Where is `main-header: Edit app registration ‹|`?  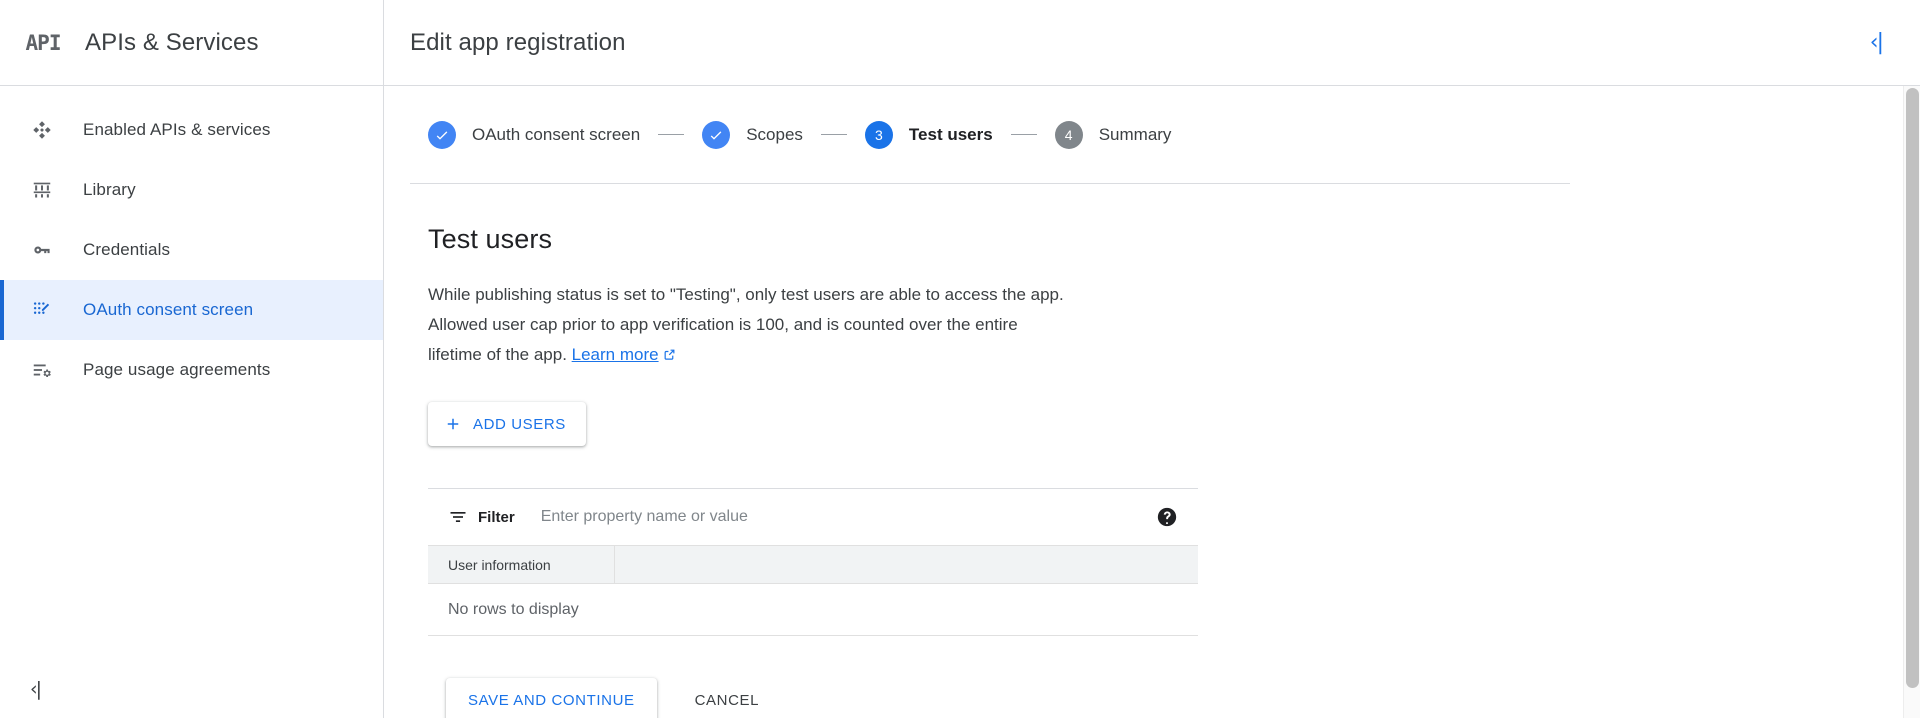 main-header: Edit app registration ‹| is located at coordinates (1152, 43).